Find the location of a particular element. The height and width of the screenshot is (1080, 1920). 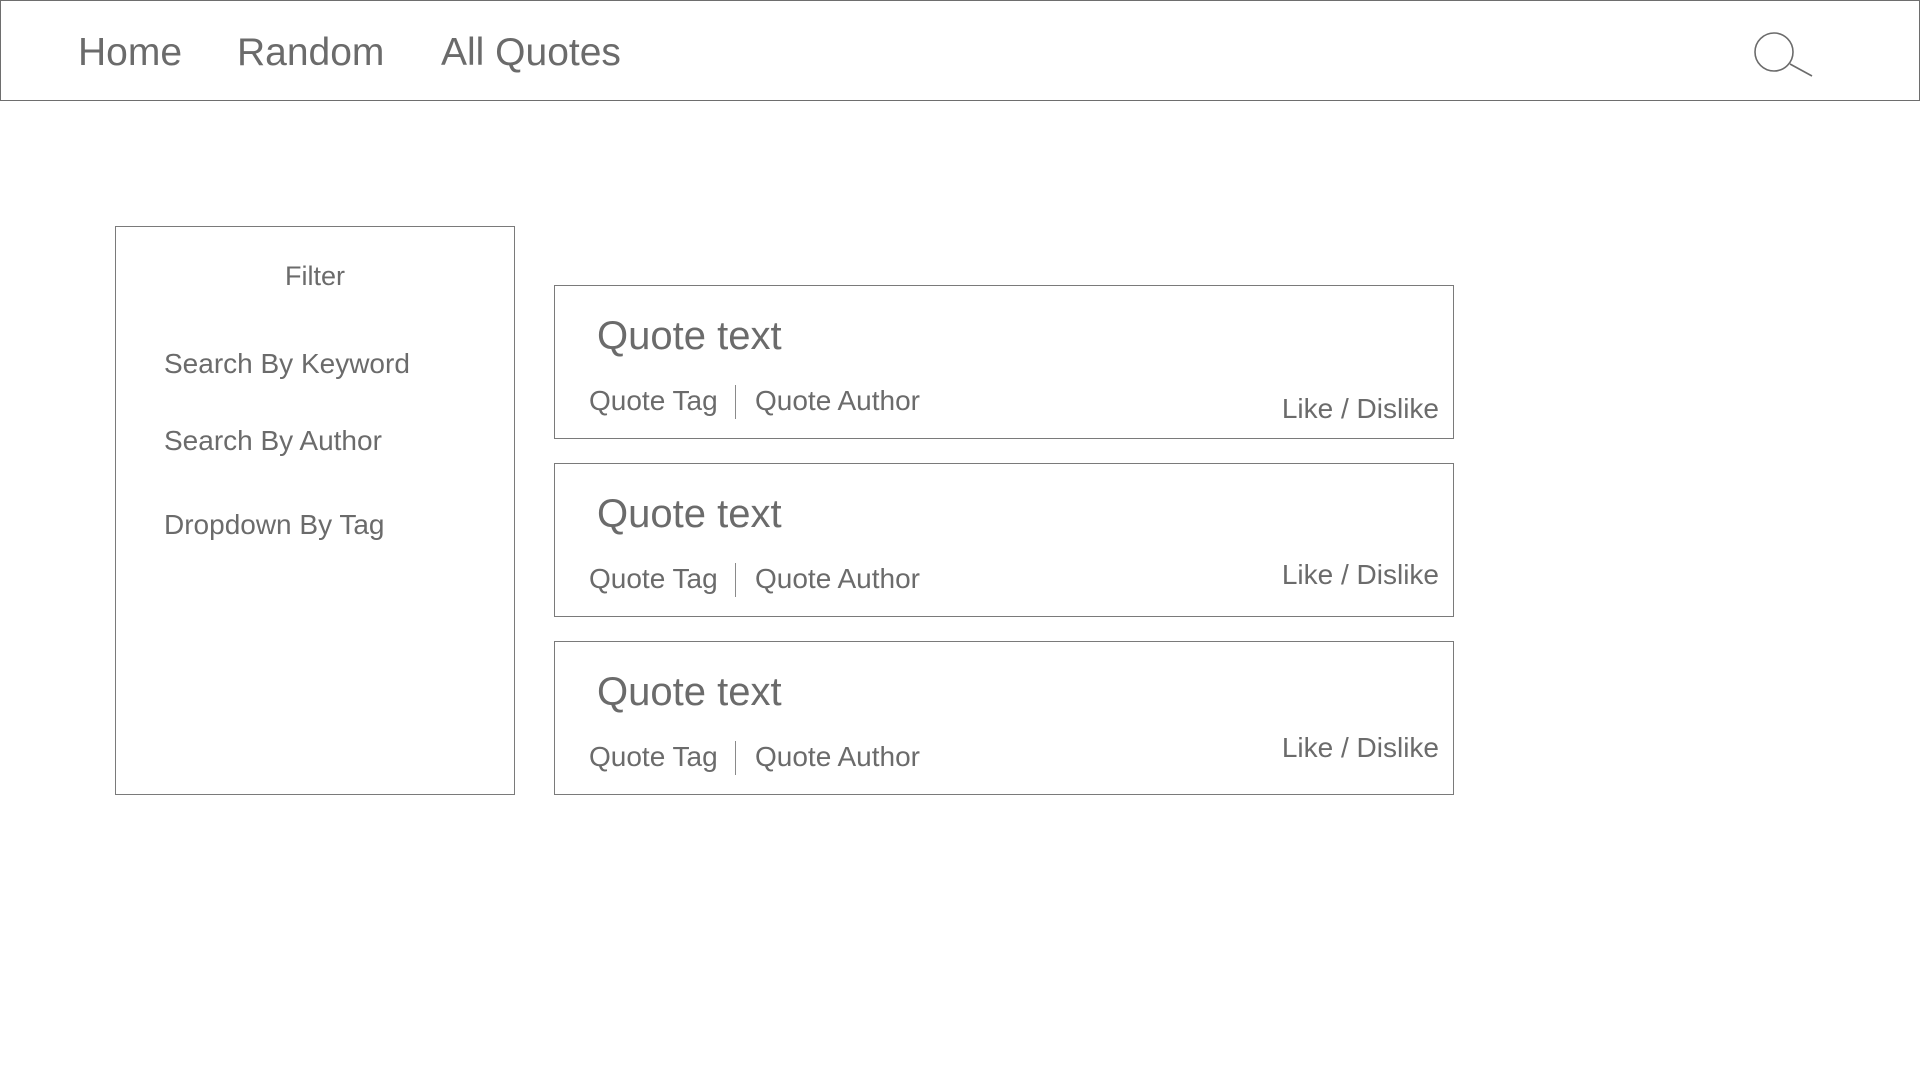

search-by-author-option: Search By Author is located at coordinates (273, 441).